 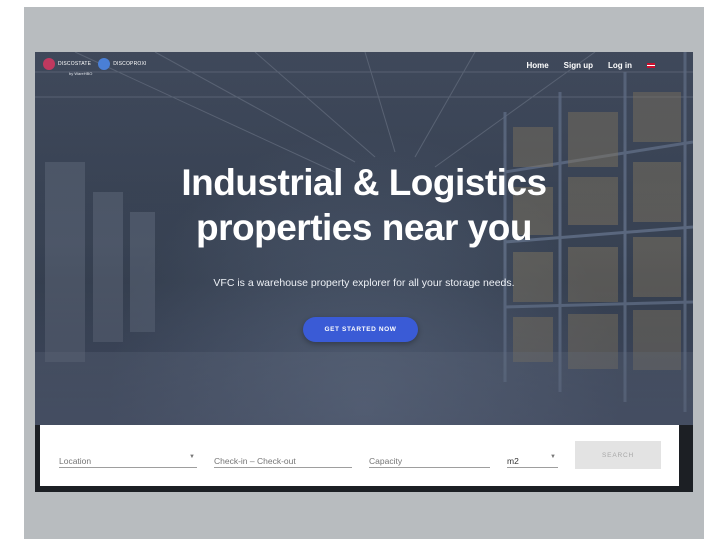 What do you see at coordinates (537, 65) in the screenshot?
I see `nav-home: Home` at bounding box center [537, 65].